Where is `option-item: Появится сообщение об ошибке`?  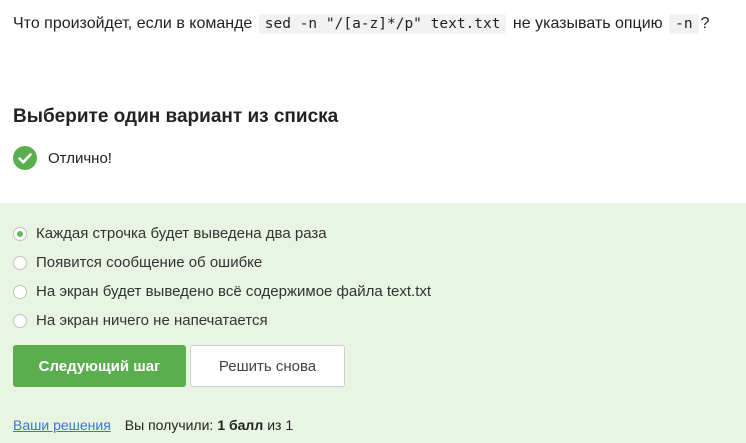
option-item: Появится сообщение об ошибке is located at coordinates (222, 262).